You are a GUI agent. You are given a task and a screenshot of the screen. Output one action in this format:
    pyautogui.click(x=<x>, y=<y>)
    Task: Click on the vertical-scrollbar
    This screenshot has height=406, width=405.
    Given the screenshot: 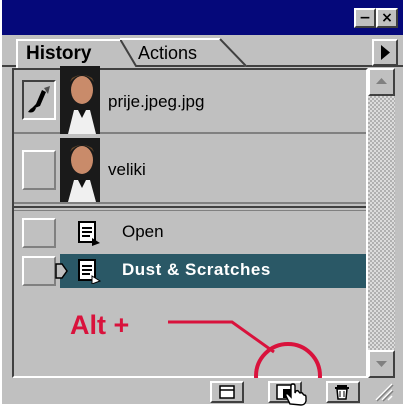 What is the action you would take?
    pyautogui.click(x=381, y=223)
    